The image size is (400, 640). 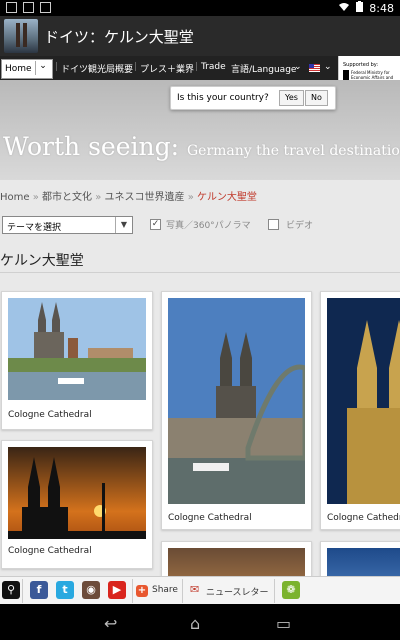 I want to click on nav-item-about: ドイツ観光局概要, so click(x=97, y=68).